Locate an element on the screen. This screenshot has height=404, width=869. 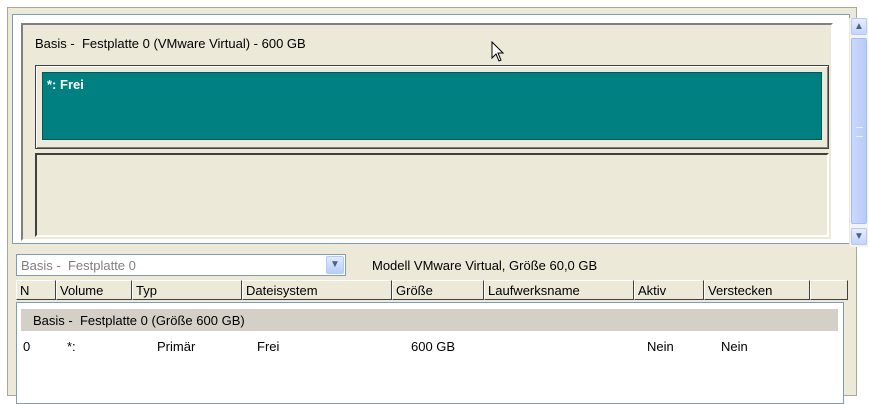
column-header-laufwerksname: Laufwerksname is located at coordinates (559, 290).